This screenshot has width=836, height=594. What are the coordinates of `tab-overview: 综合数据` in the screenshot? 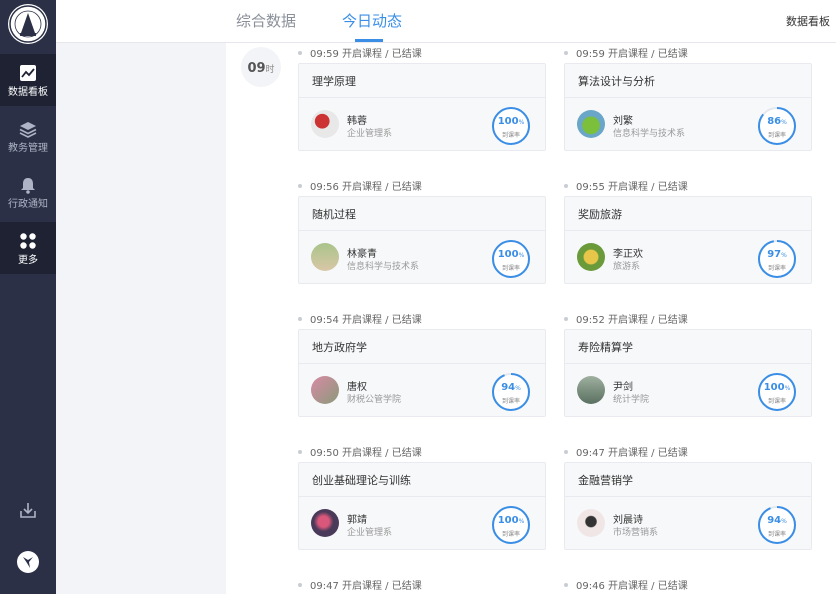 It's located at (266, 20).